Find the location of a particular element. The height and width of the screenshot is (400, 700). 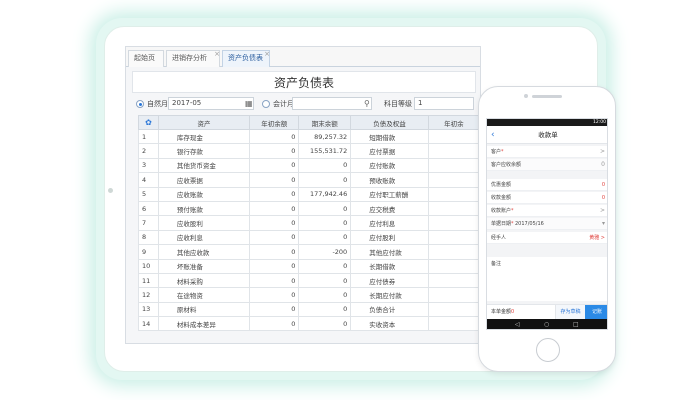

accounting-month-input is located at coordinates (332, 103).